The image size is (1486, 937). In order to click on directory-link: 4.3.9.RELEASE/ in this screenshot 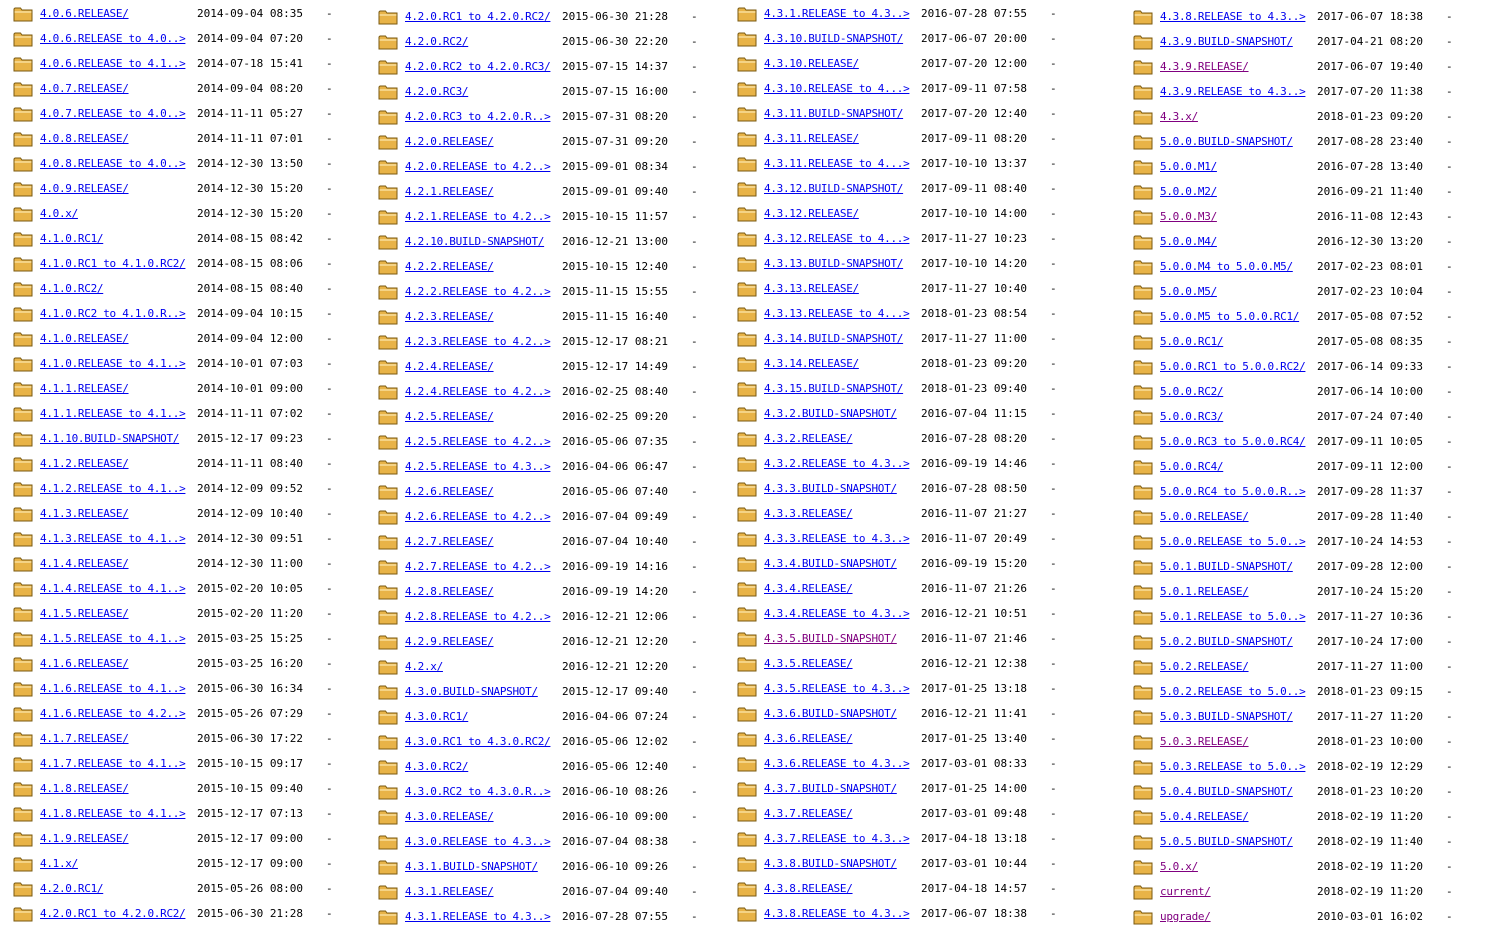, I will do `click(1204, 66)`.